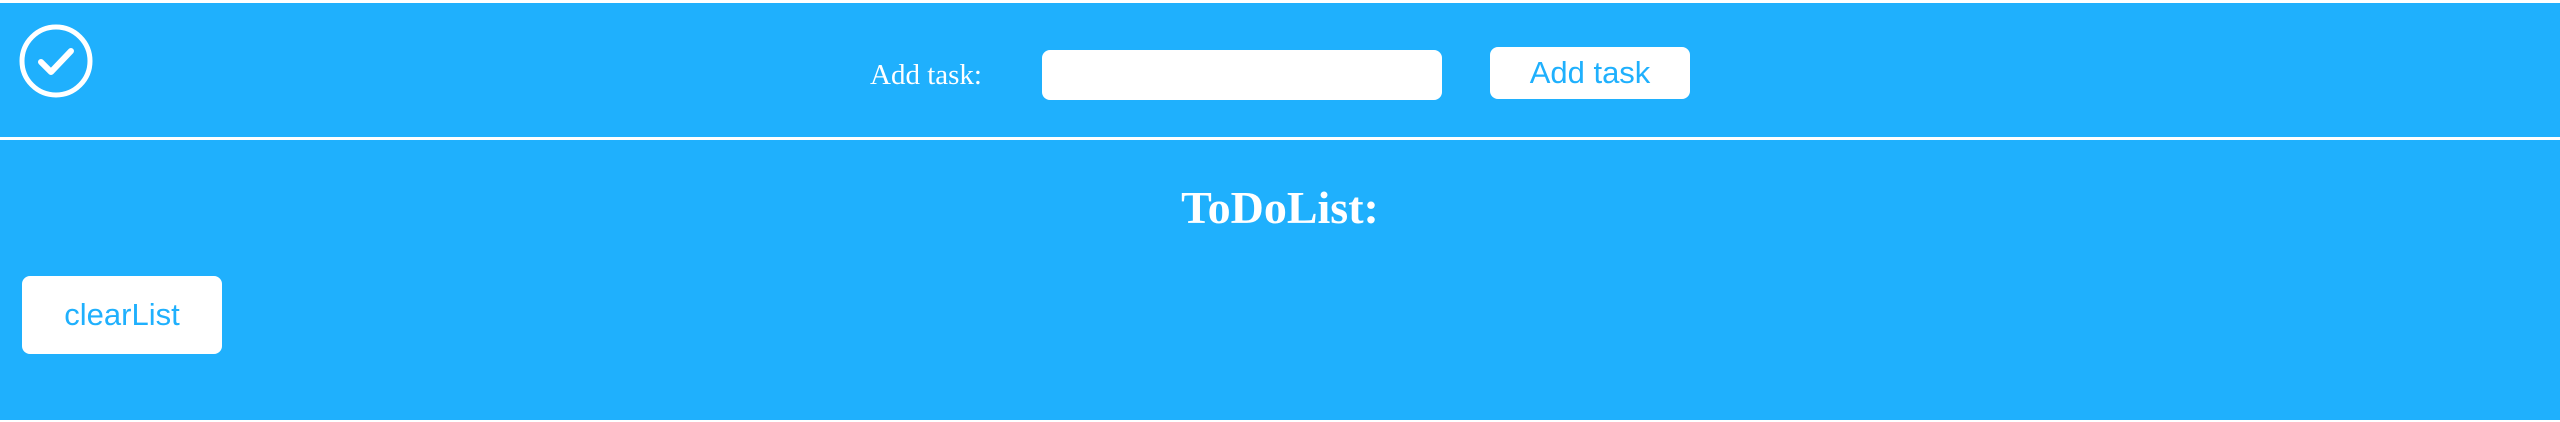 The image size is (2560, 422). I want to click on add-task-label: Add task:, so click(926, 75).